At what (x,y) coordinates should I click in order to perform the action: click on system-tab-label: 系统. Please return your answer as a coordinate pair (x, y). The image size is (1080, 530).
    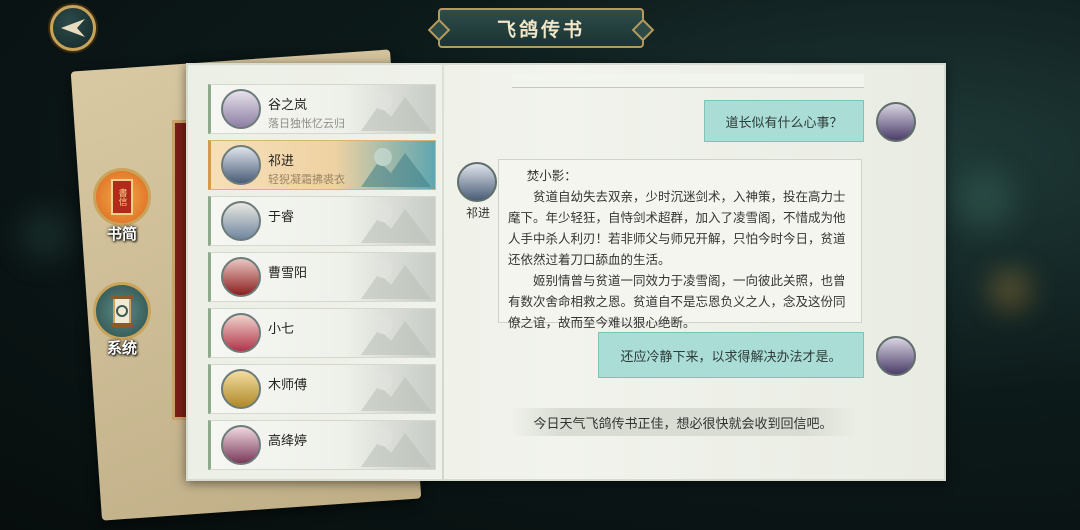
    Looking at the image, I should click on (121, 348).